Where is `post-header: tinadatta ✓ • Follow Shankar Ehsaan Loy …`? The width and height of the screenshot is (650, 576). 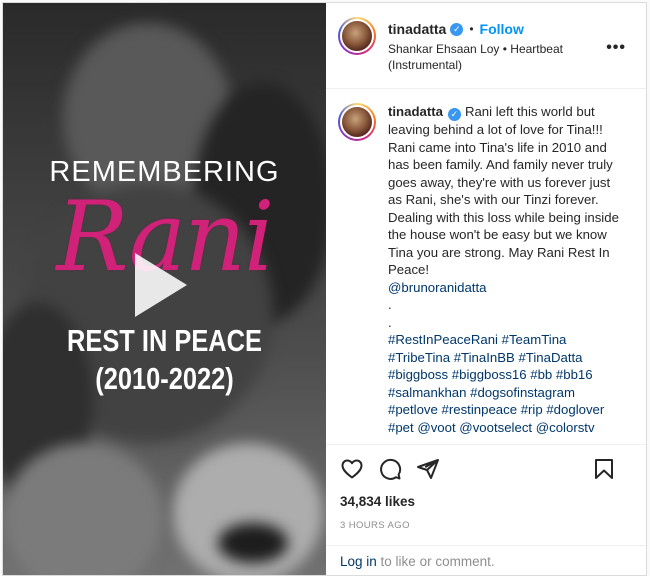
post-header: tinadatta ✓ • Follow Shankar Ehsaan Loy … is located at coordinates (486, 46).